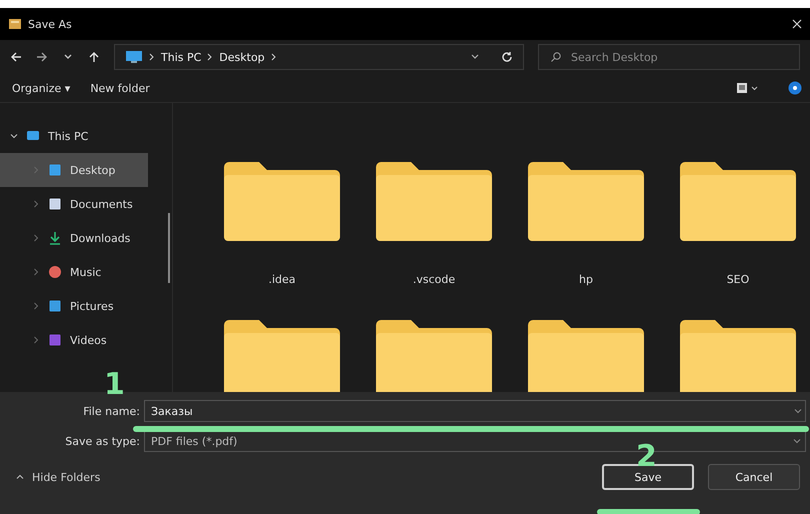 The image size is (810, 514). I want to click on view-icon, so click(748, 88).